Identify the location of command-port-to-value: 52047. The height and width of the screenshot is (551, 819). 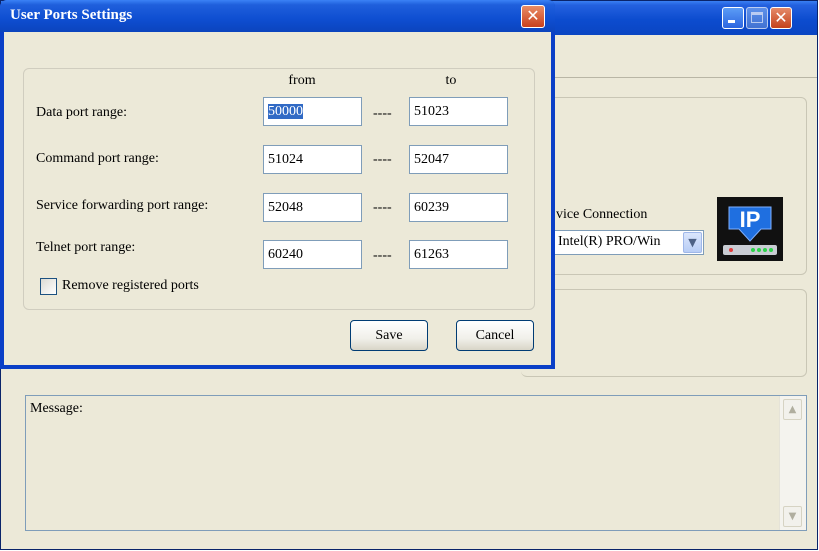
(431, 159).